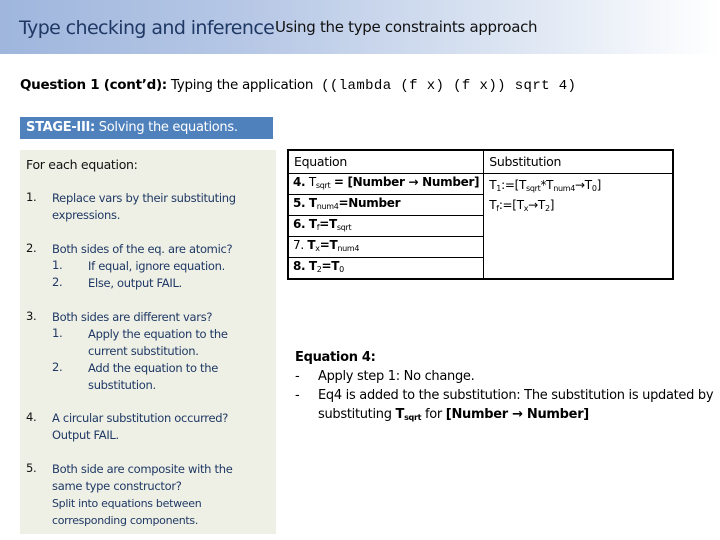 This screenshot has height=540, width=720. Describe the element at coordinates (341, 269) in the screenshot. I see `equation-rhs-sub: 0` at that location.